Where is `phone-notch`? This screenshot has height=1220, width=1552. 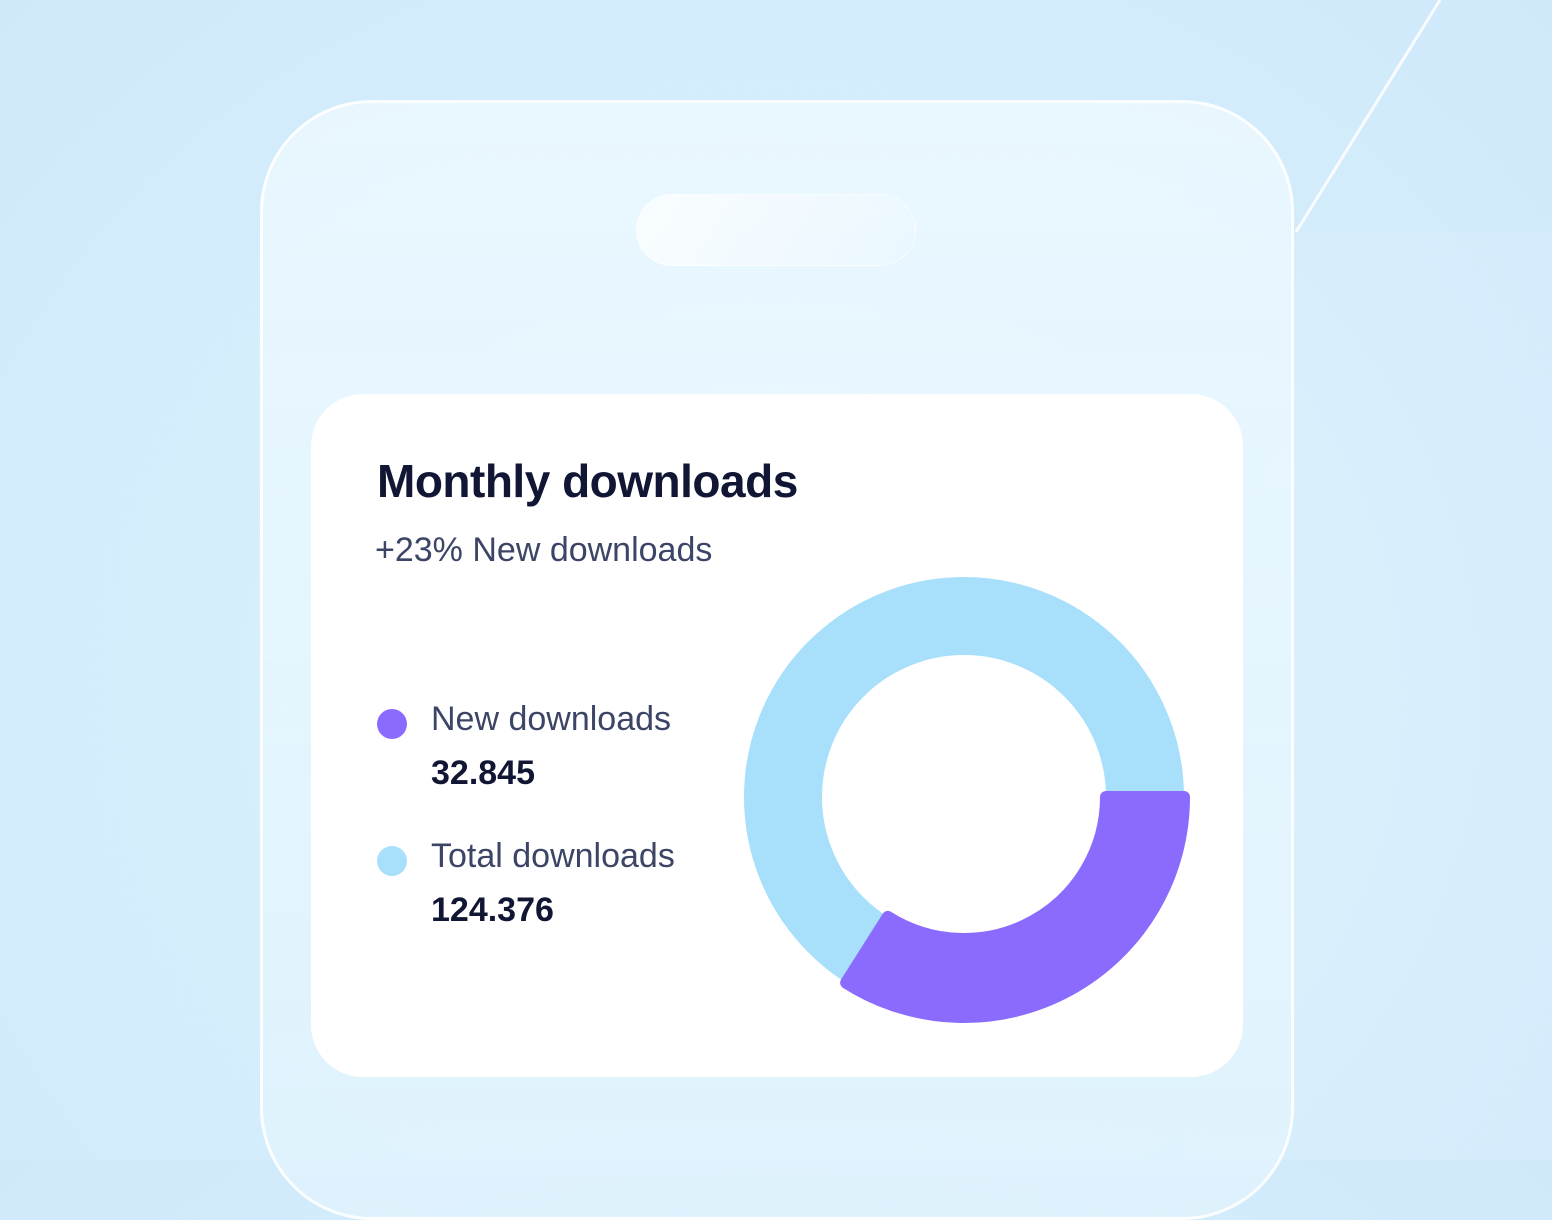
phone-notch is located at coordinates (776, 230).